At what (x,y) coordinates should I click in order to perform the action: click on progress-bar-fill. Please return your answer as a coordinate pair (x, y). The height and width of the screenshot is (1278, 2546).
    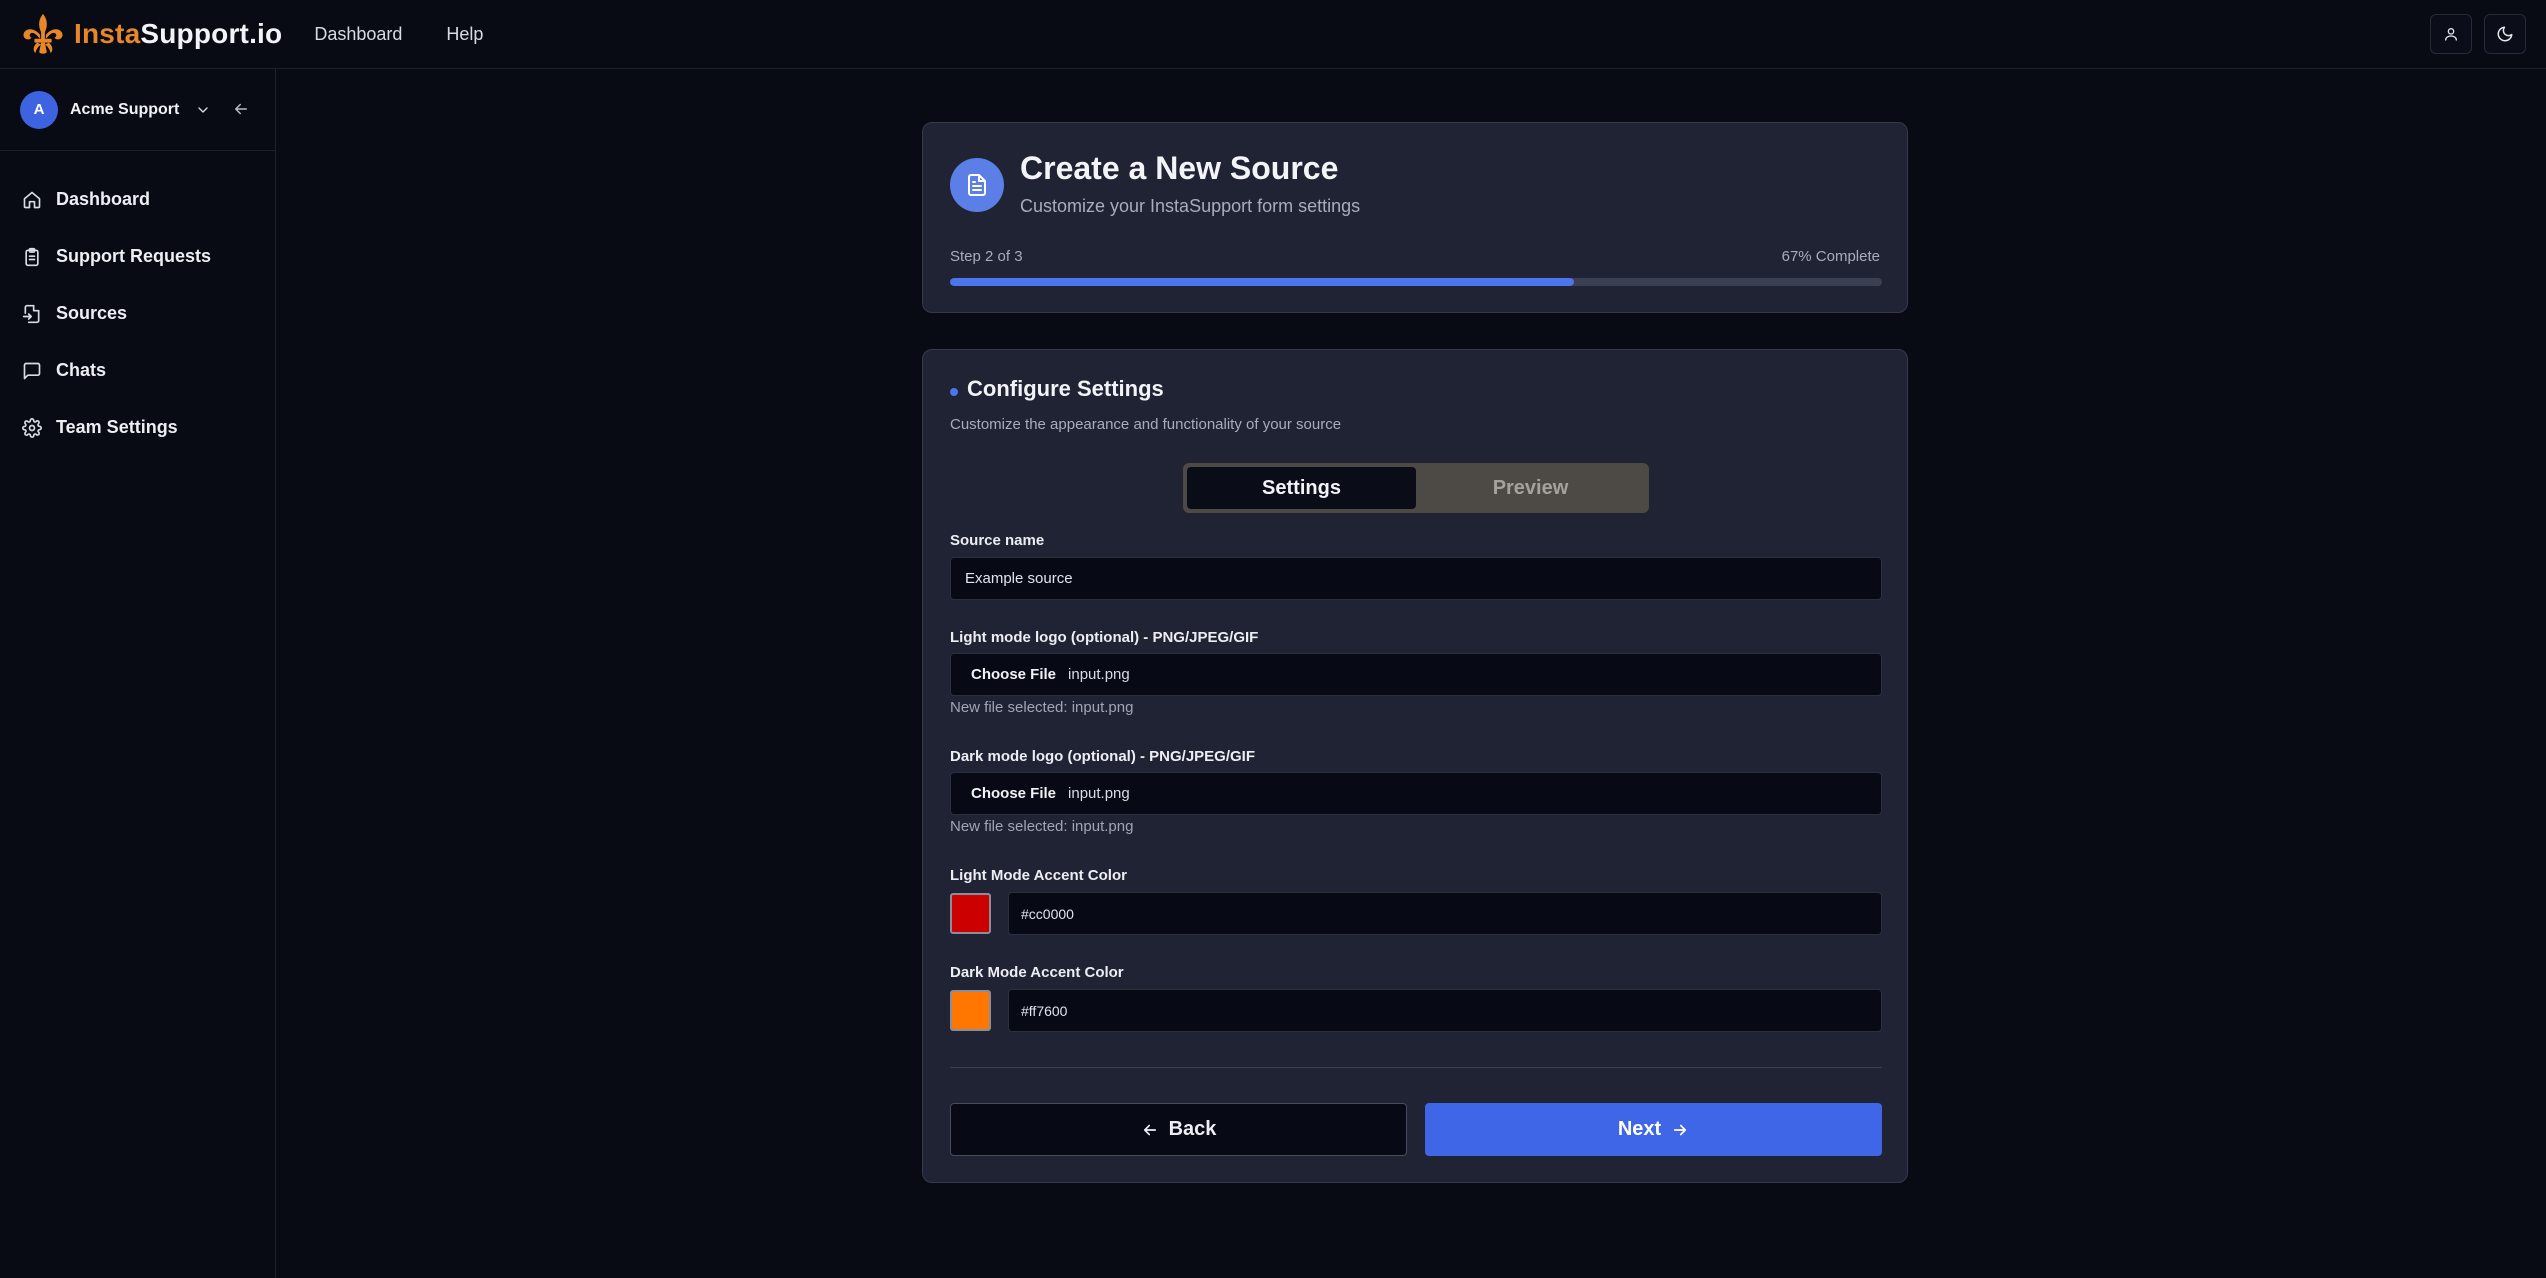
    Looking at the image, I should click on (1262, 282).